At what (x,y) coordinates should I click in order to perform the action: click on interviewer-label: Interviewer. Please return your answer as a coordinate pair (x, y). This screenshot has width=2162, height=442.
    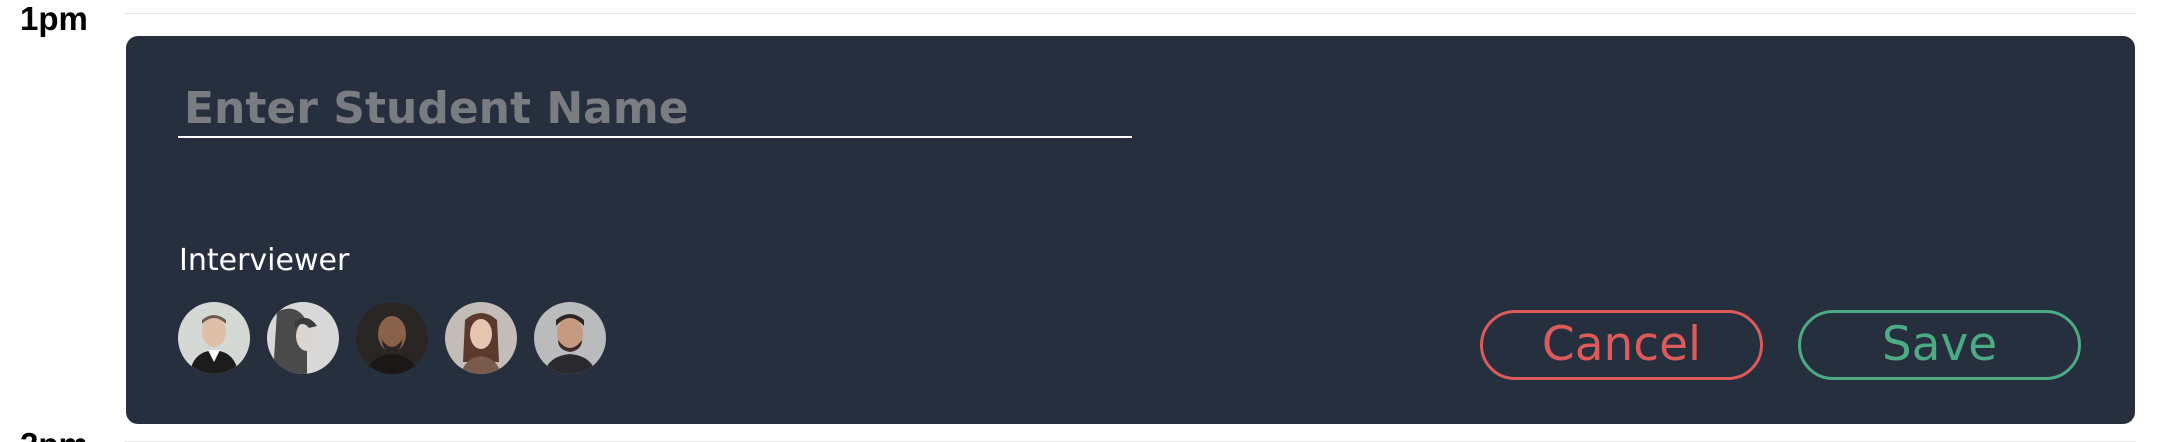
    Looking at the image, I should click on (264, 260).